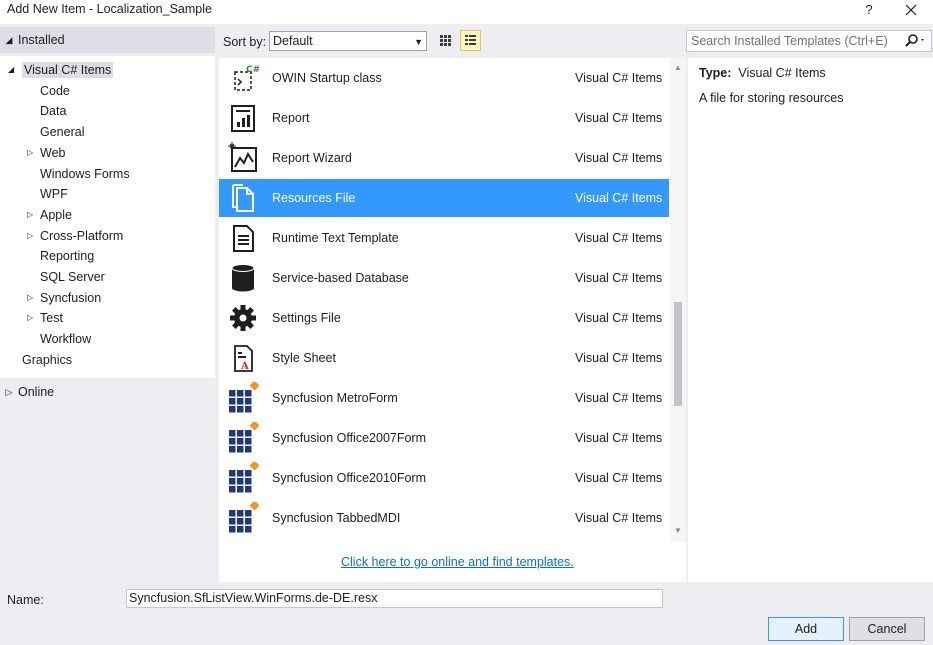  I want to click on tree-item-label: Data, so click(53, 111).